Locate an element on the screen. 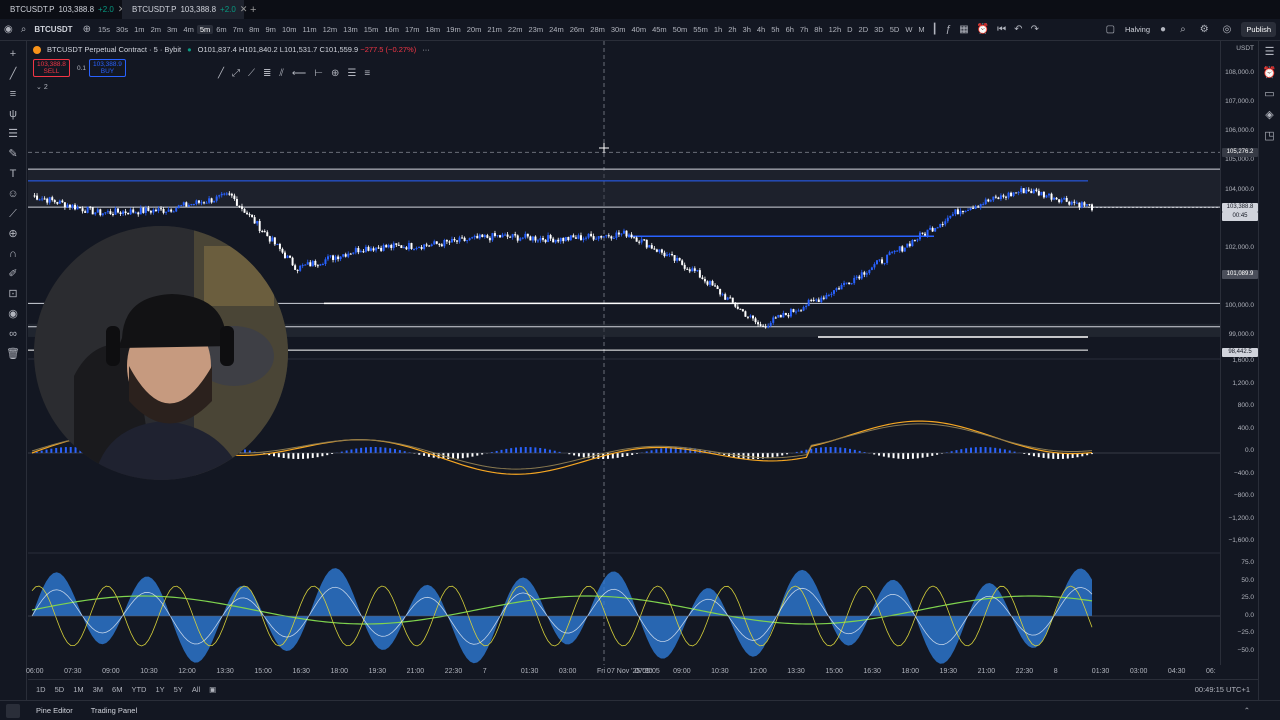 Image resolution: width=1280 pixels, height=720 pixels. timeframe-D: D is located at coordinates (849, 29).